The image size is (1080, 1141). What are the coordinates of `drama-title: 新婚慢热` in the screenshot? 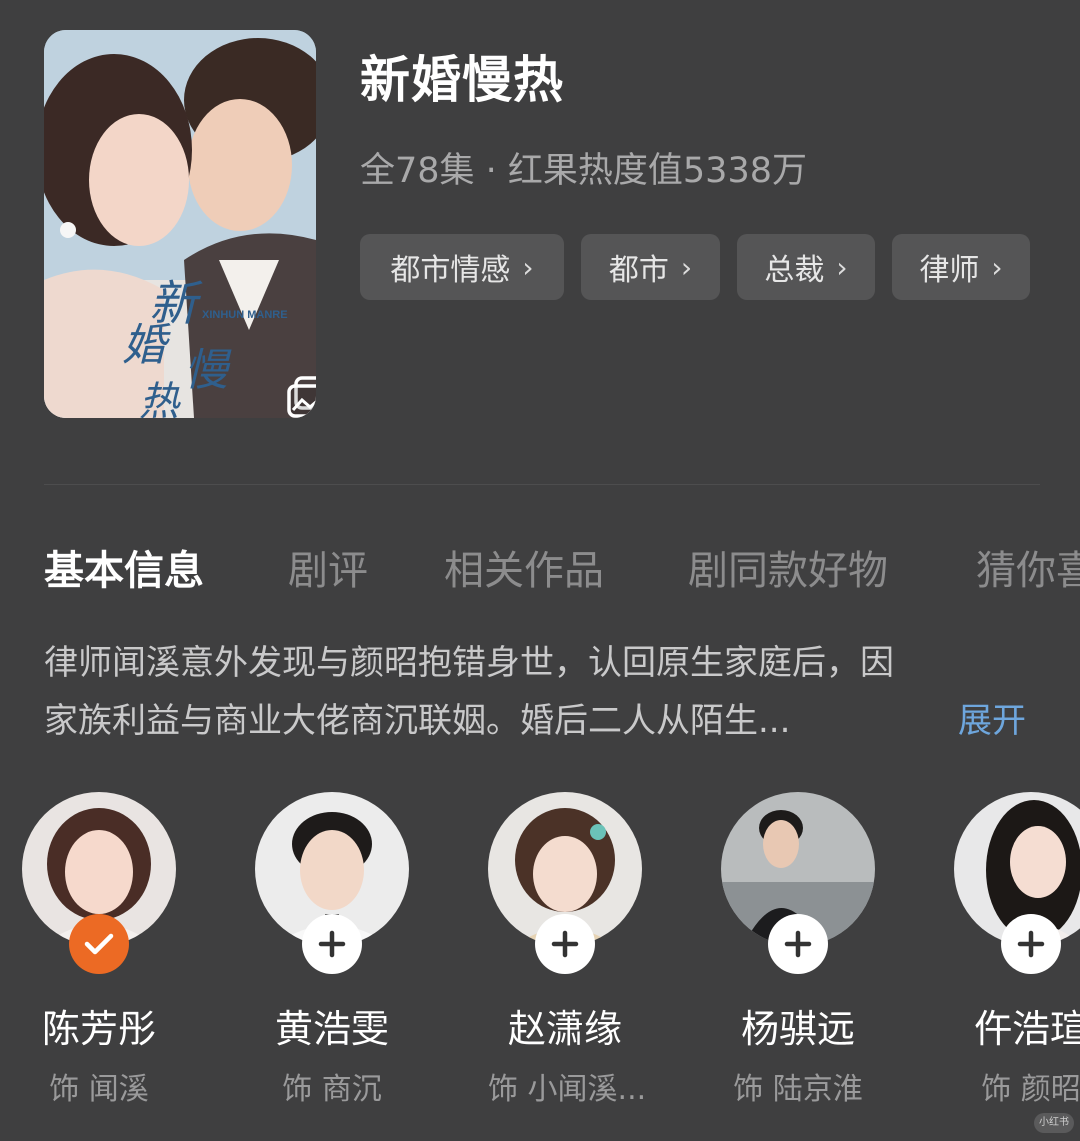 It's located at (462, 80).